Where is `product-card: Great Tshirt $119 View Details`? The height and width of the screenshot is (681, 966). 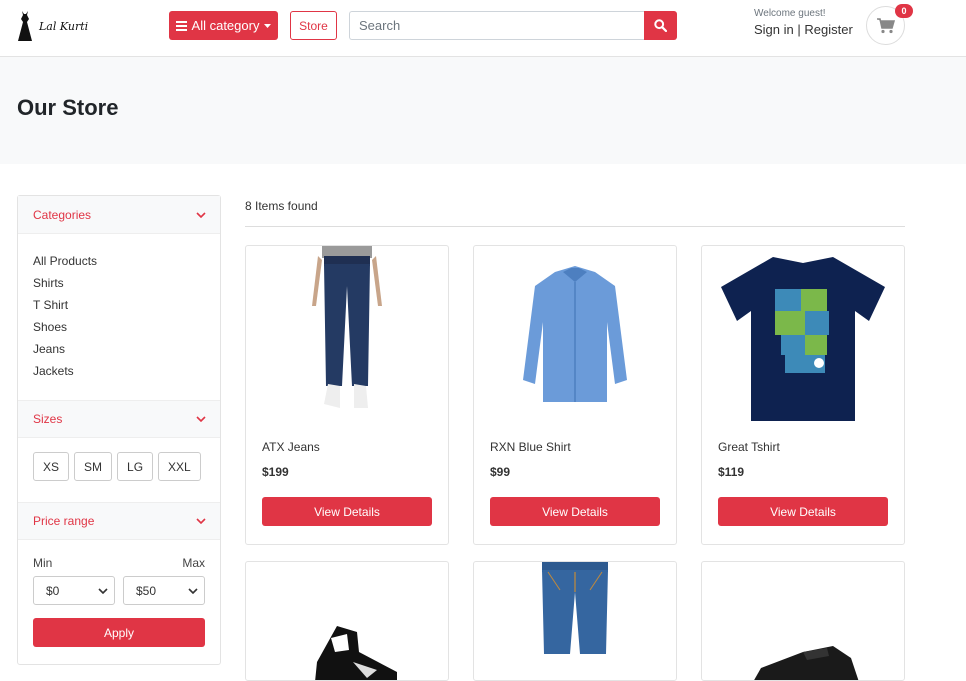
product-card: Great Tshirt $119 View Details is located at coordinates (803, 395).